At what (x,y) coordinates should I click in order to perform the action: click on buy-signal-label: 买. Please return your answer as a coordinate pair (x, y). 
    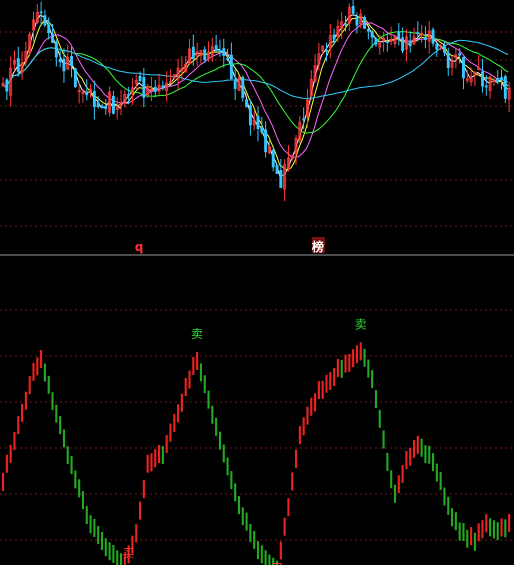
    Looking at the image, I should click on (129, 553).